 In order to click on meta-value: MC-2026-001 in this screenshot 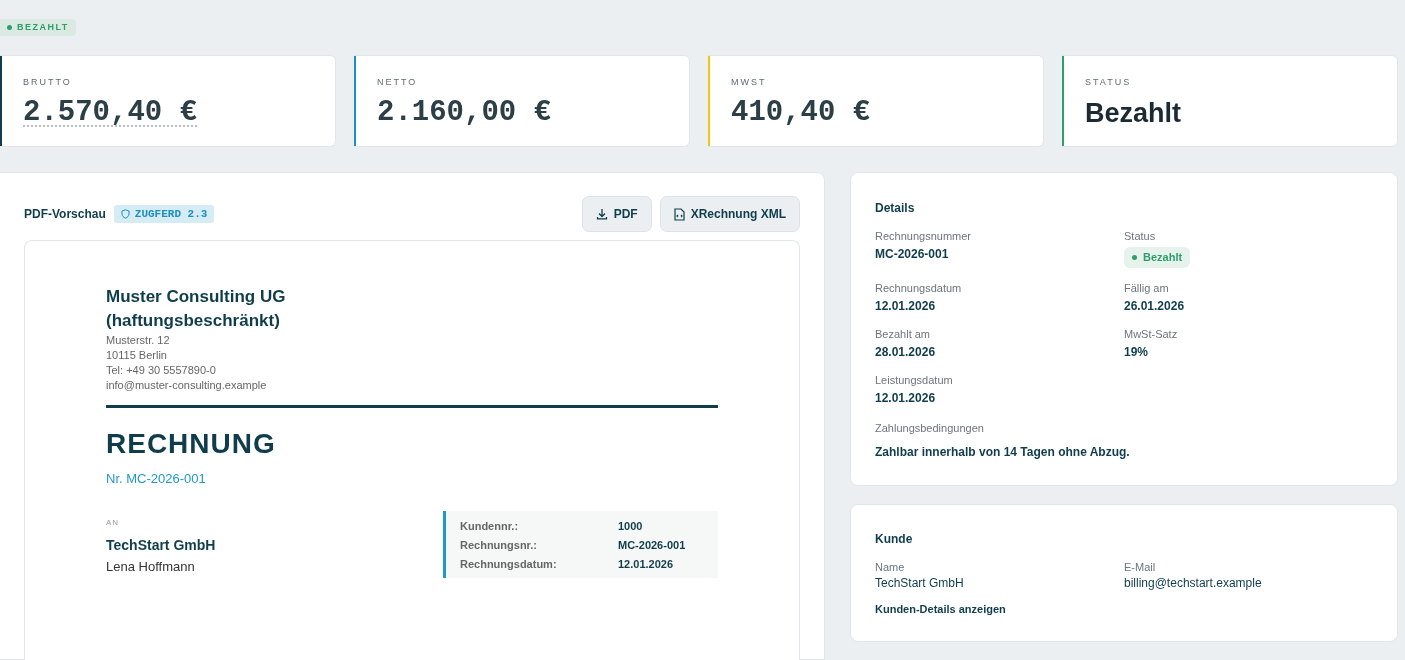, I will do `click(652, 545)`.